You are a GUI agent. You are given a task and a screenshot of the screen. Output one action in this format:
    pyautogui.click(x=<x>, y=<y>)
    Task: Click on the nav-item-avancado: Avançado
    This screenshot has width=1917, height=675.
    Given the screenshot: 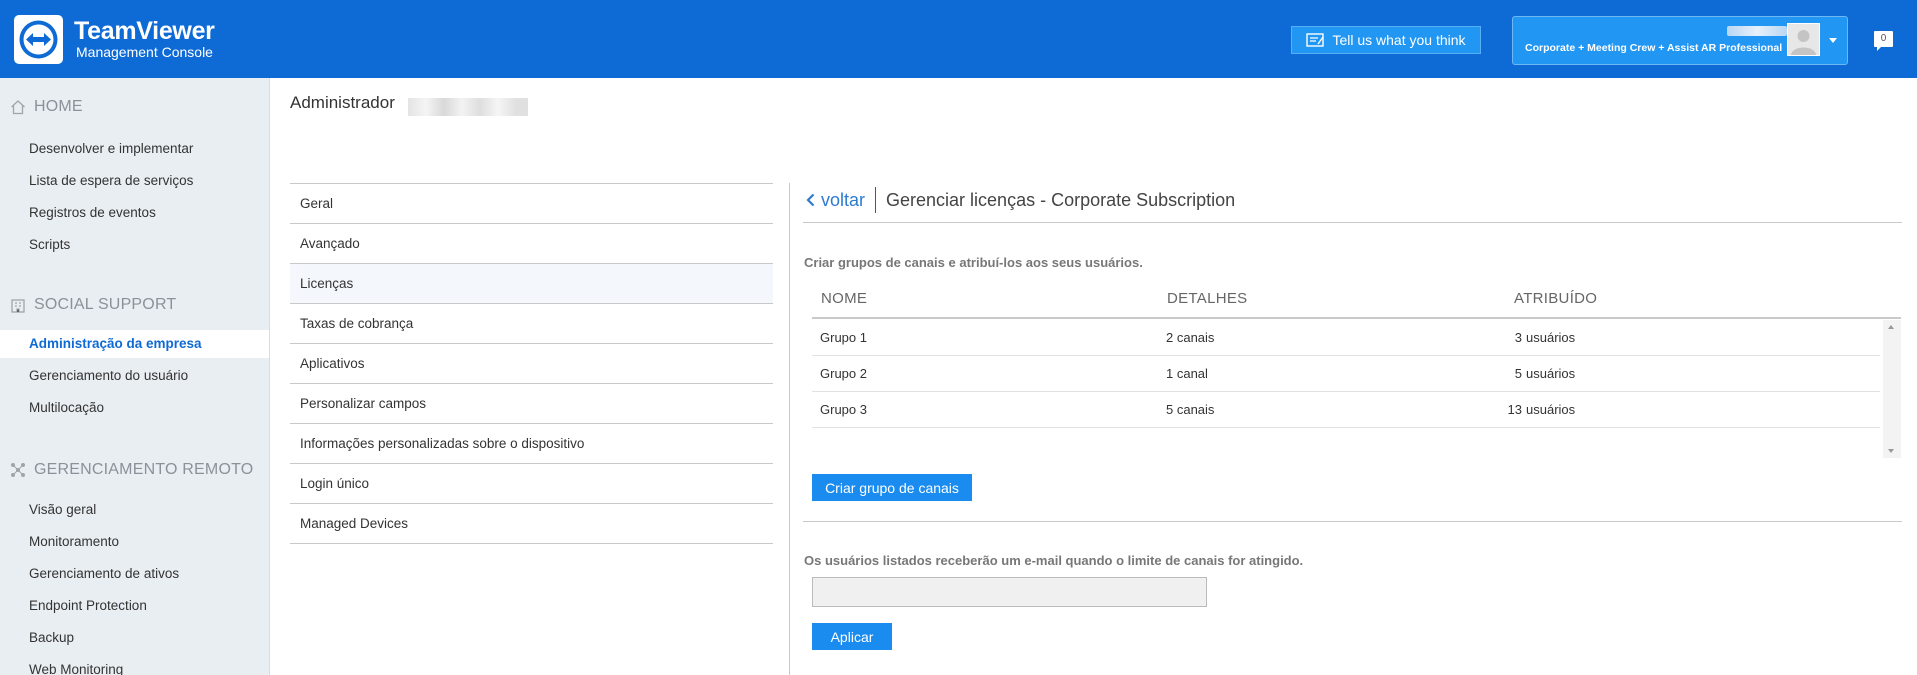 What is the action you would take?
    pyautogui.click(x=531, y=244)
    